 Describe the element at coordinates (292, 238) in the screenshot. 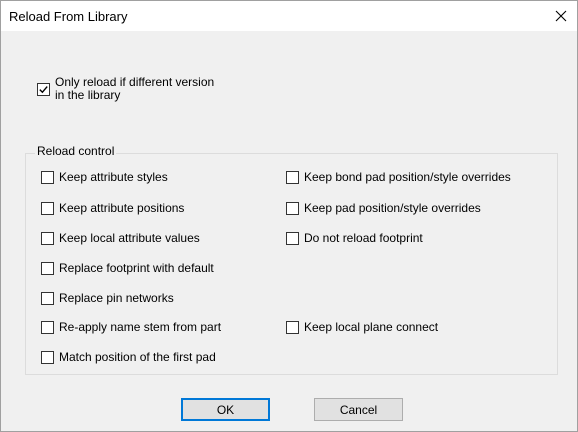

I see `do-not-reload-footprint-checkbox` at that location.